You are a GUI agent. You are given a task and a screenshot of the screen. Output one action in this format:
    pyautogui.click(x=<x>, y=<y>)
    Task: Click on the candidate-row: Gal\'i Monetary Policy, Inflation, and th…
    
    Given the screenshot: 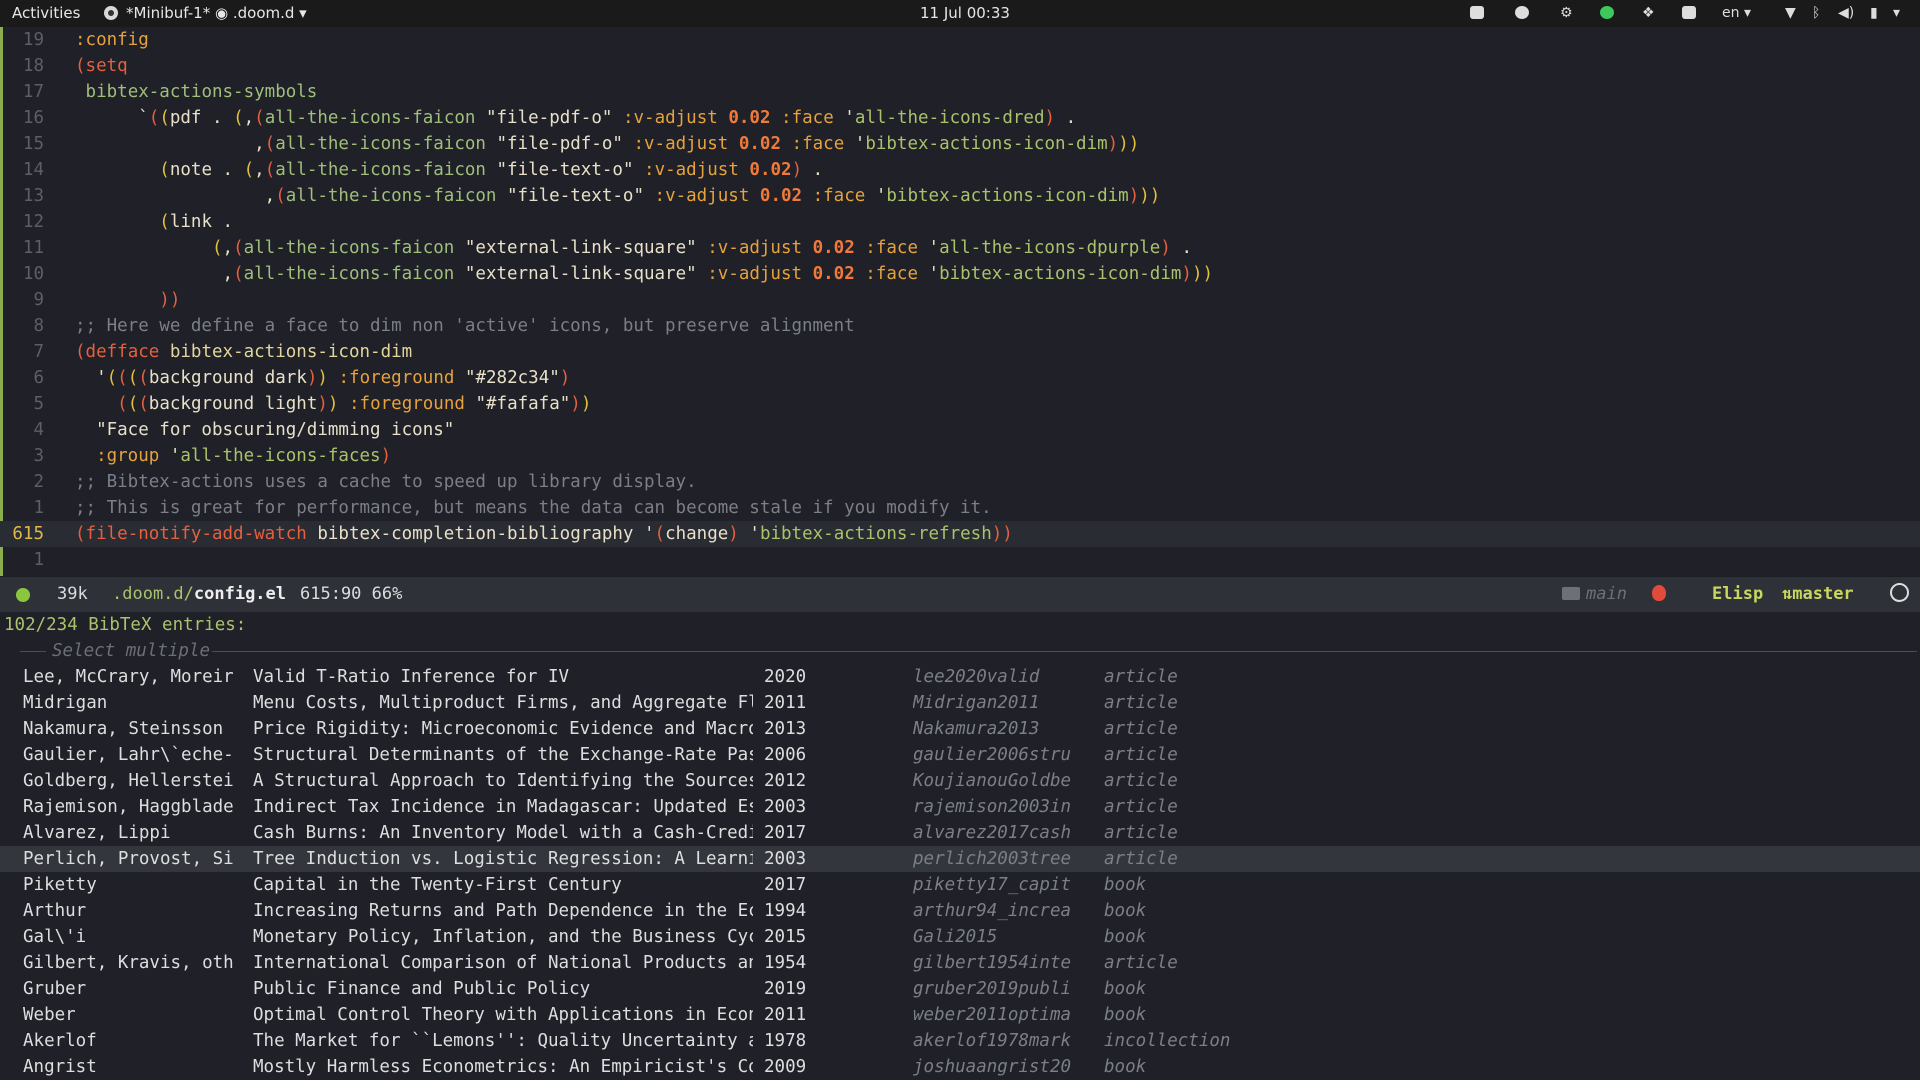 What is the action you would take?
    pyautogui.click(x=960, y=937)
    